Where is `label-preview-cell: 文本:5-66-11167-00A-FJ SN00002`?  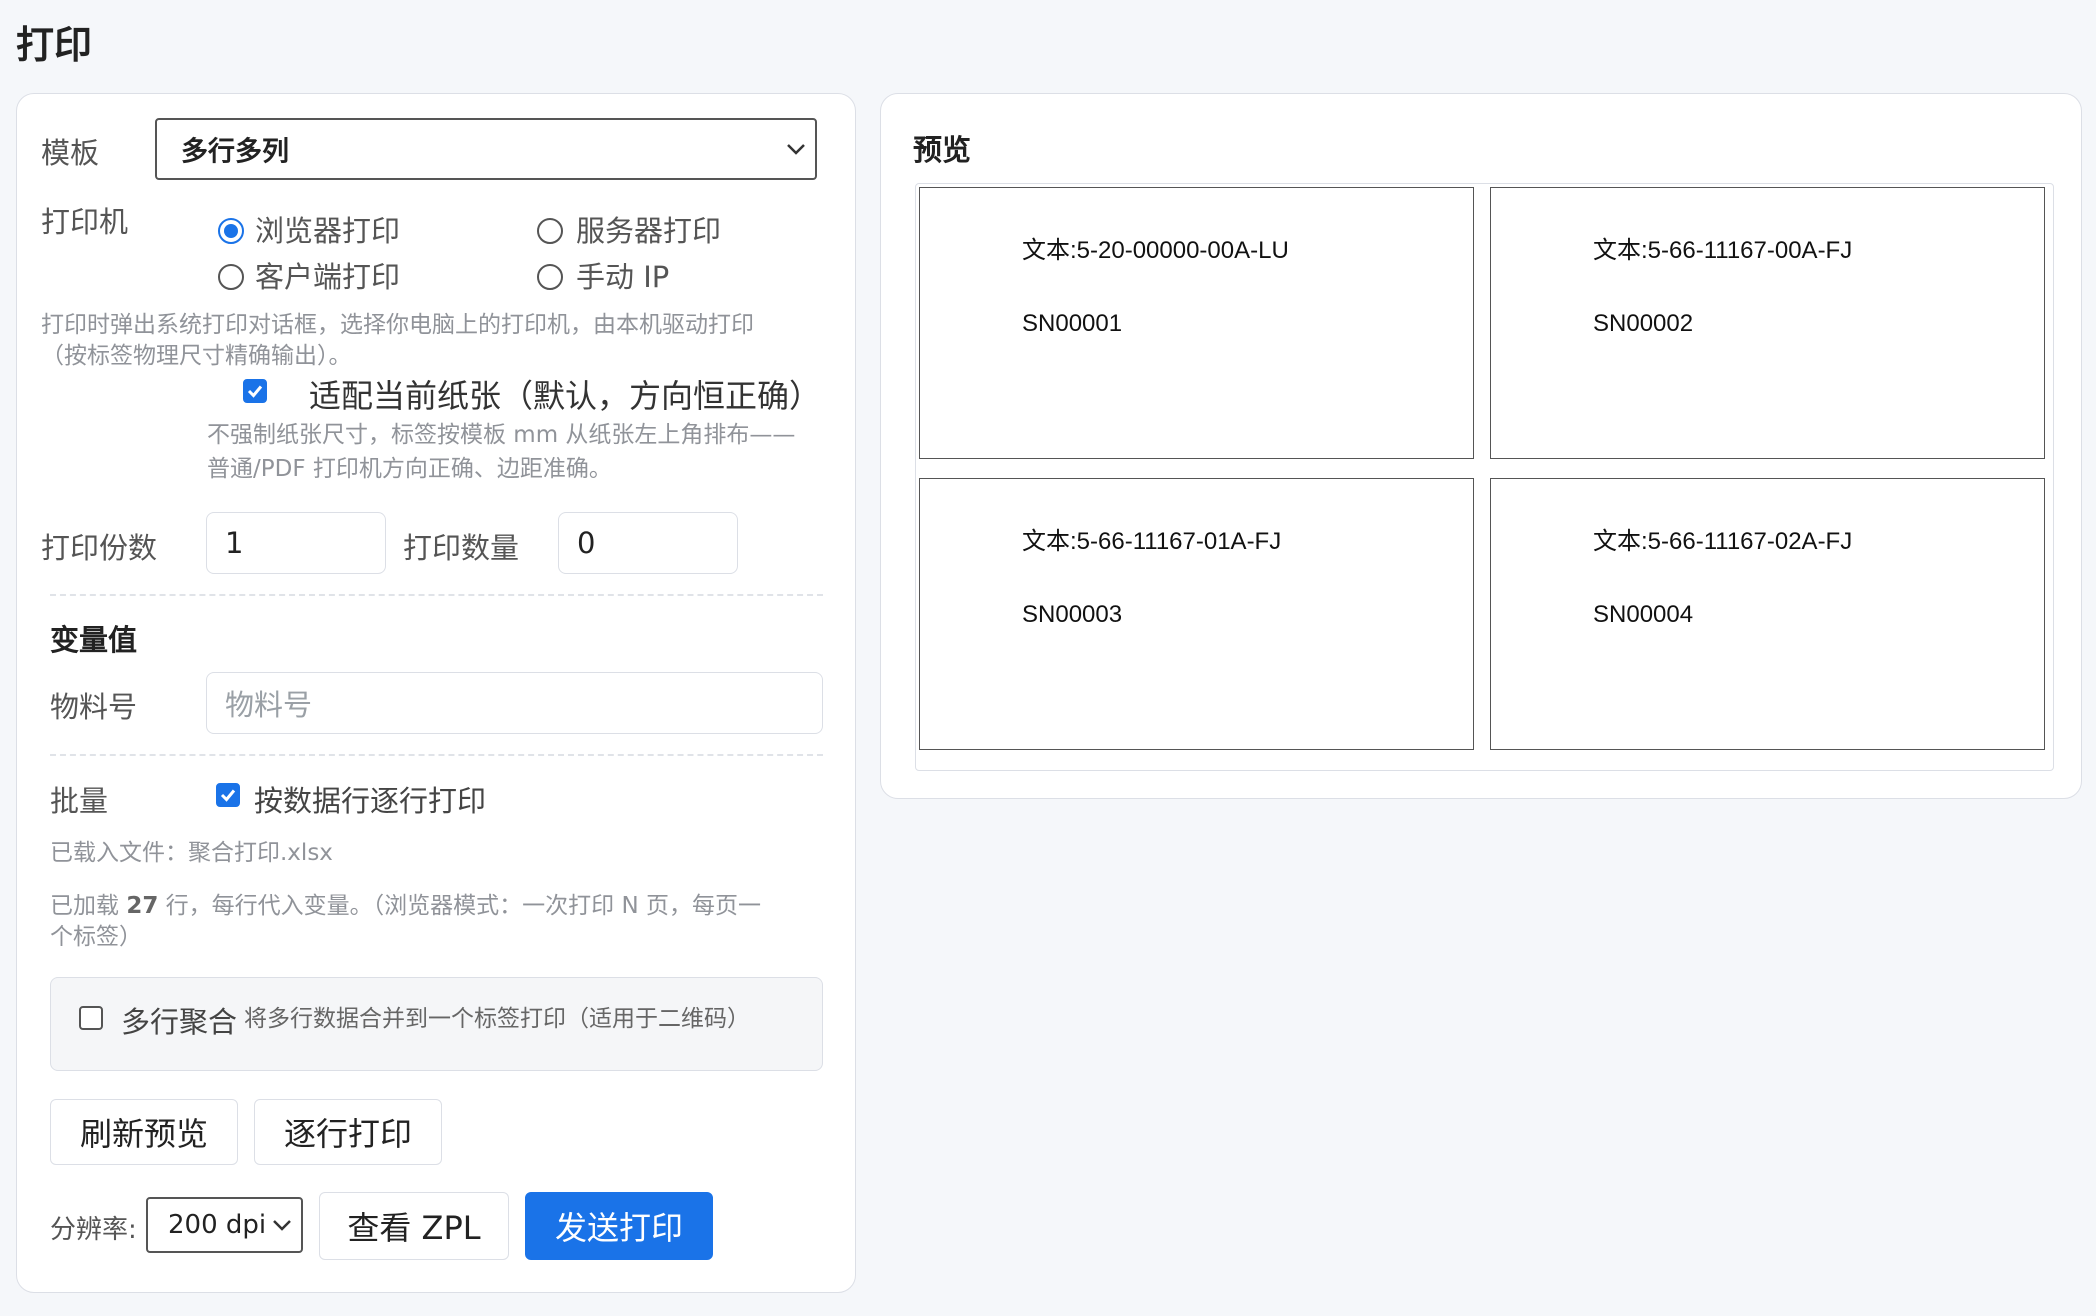
label-preview-cell: 文本:5-66-11167-00A-FJ SN00002 is located at coordinates (1767, 323).